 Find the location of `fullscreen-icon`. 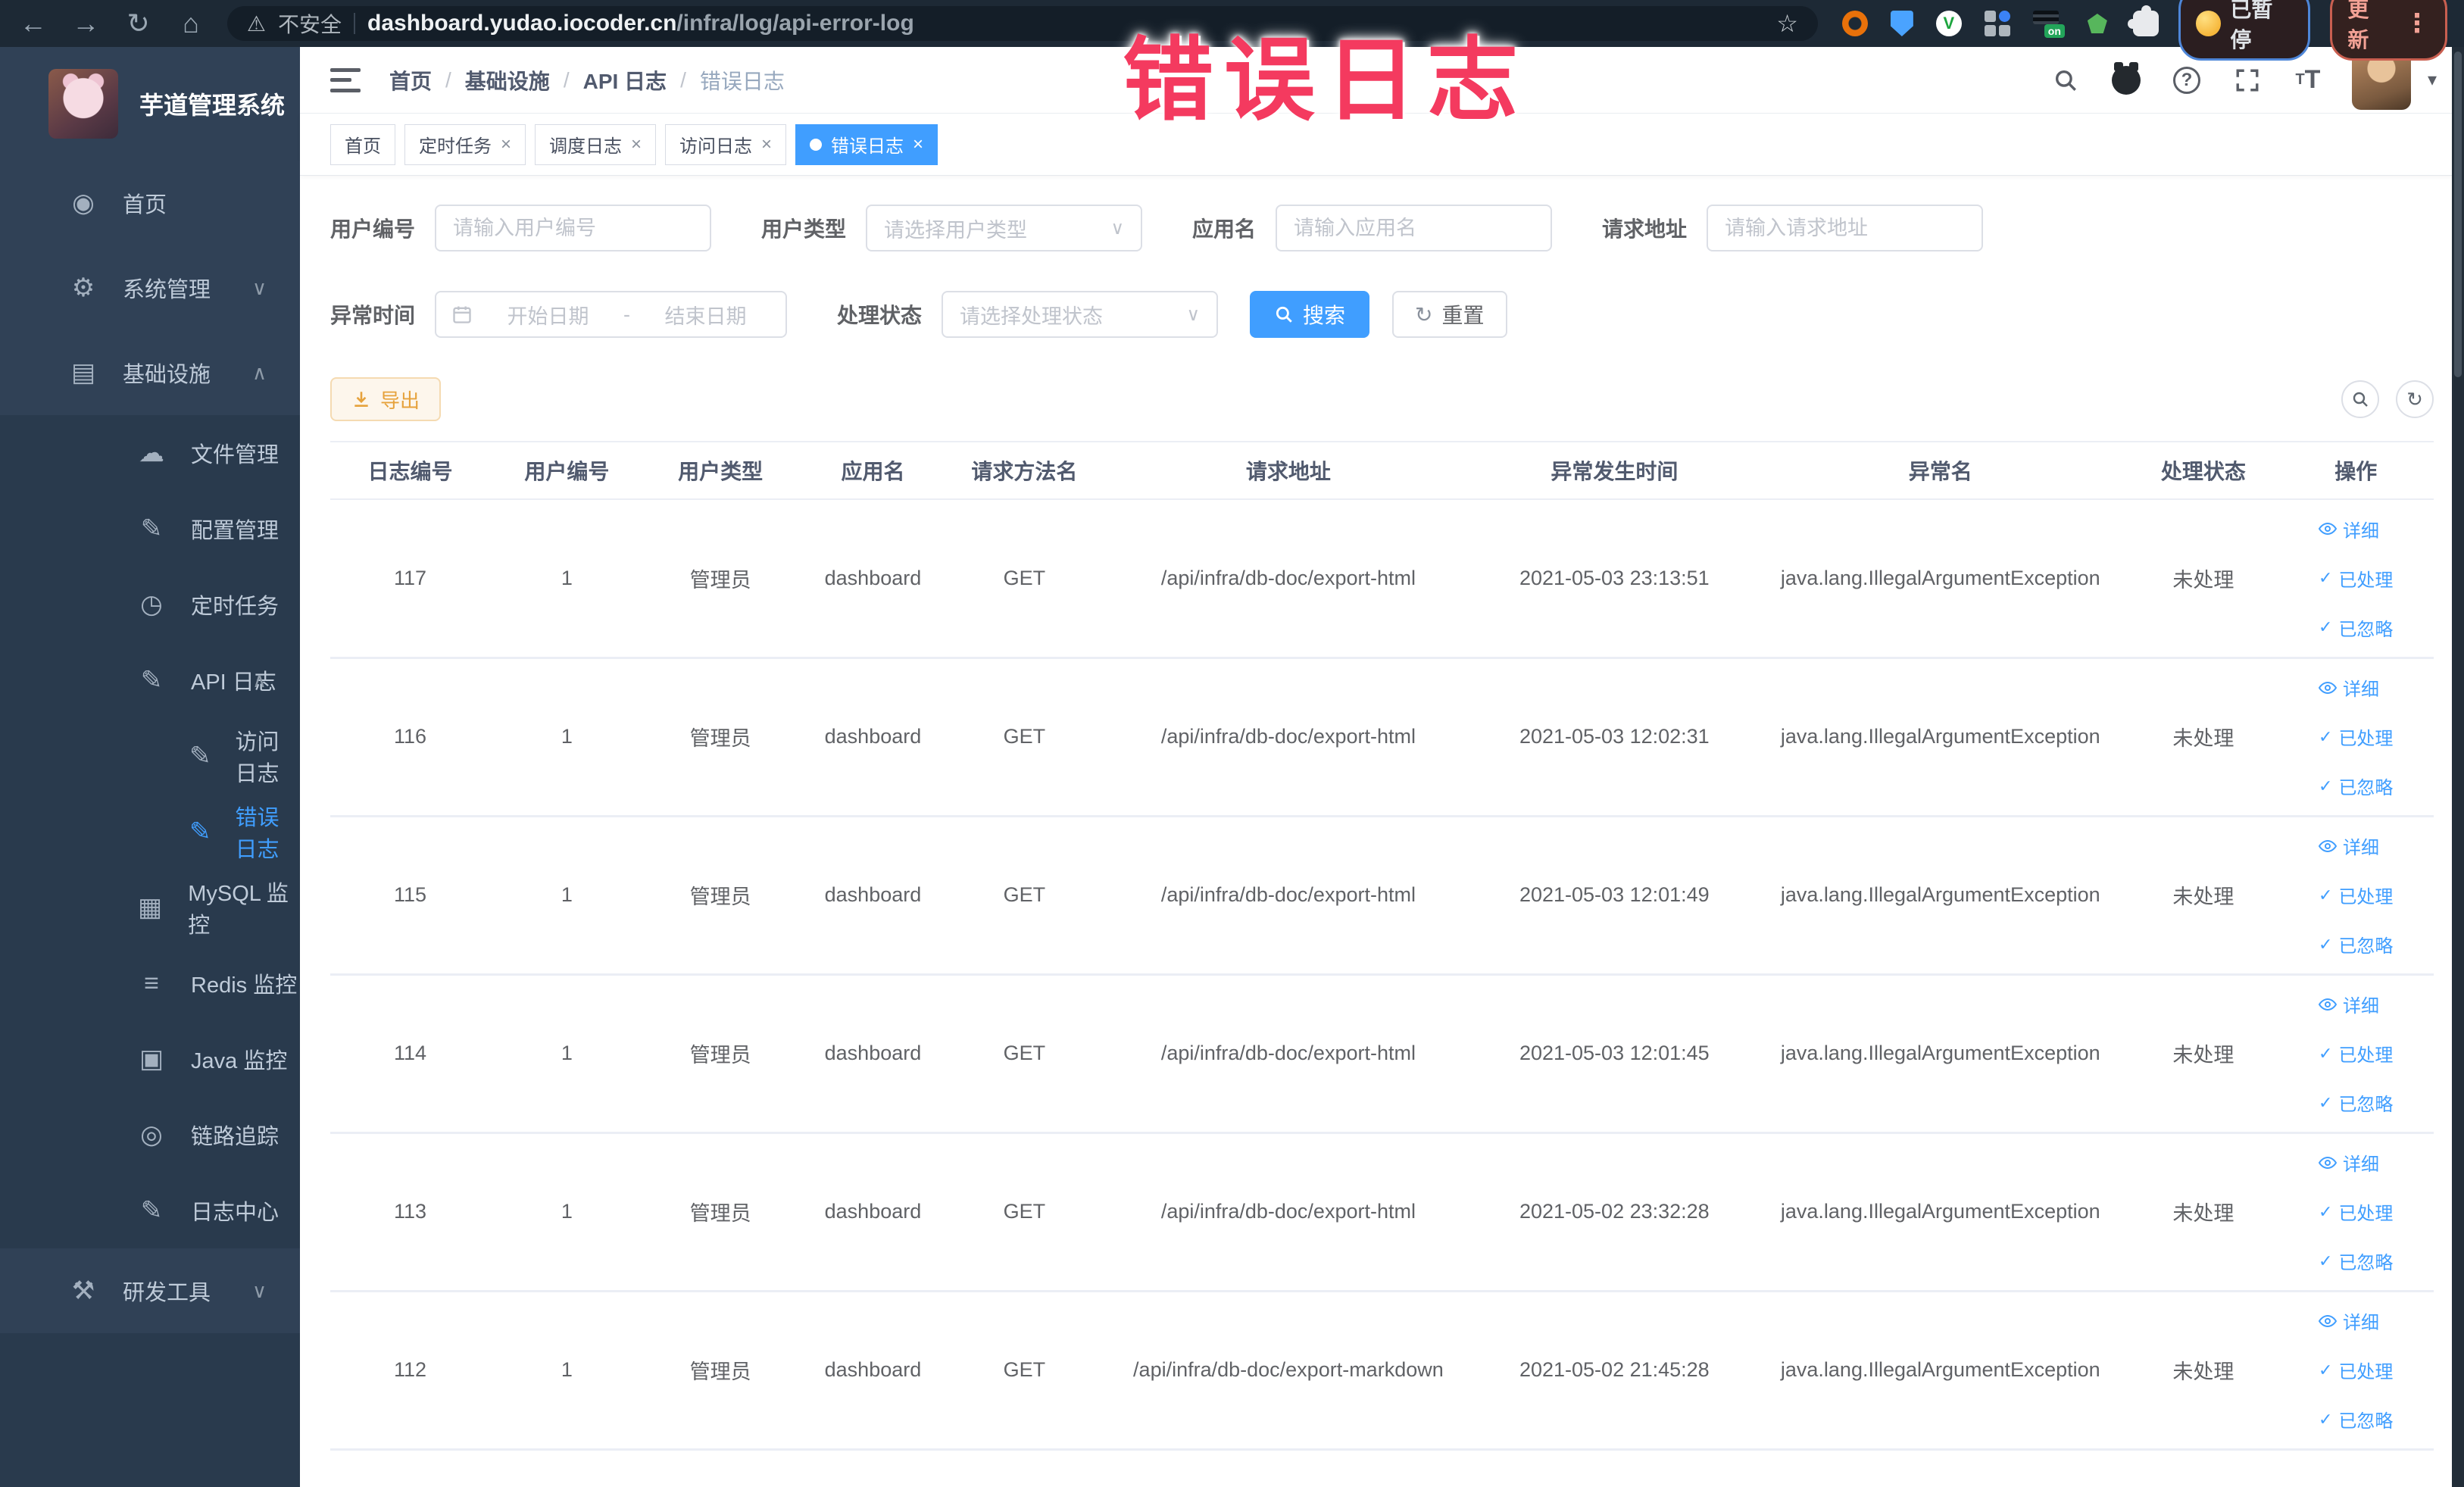

fullscreen-icon is located at coordinates (2247, 80).